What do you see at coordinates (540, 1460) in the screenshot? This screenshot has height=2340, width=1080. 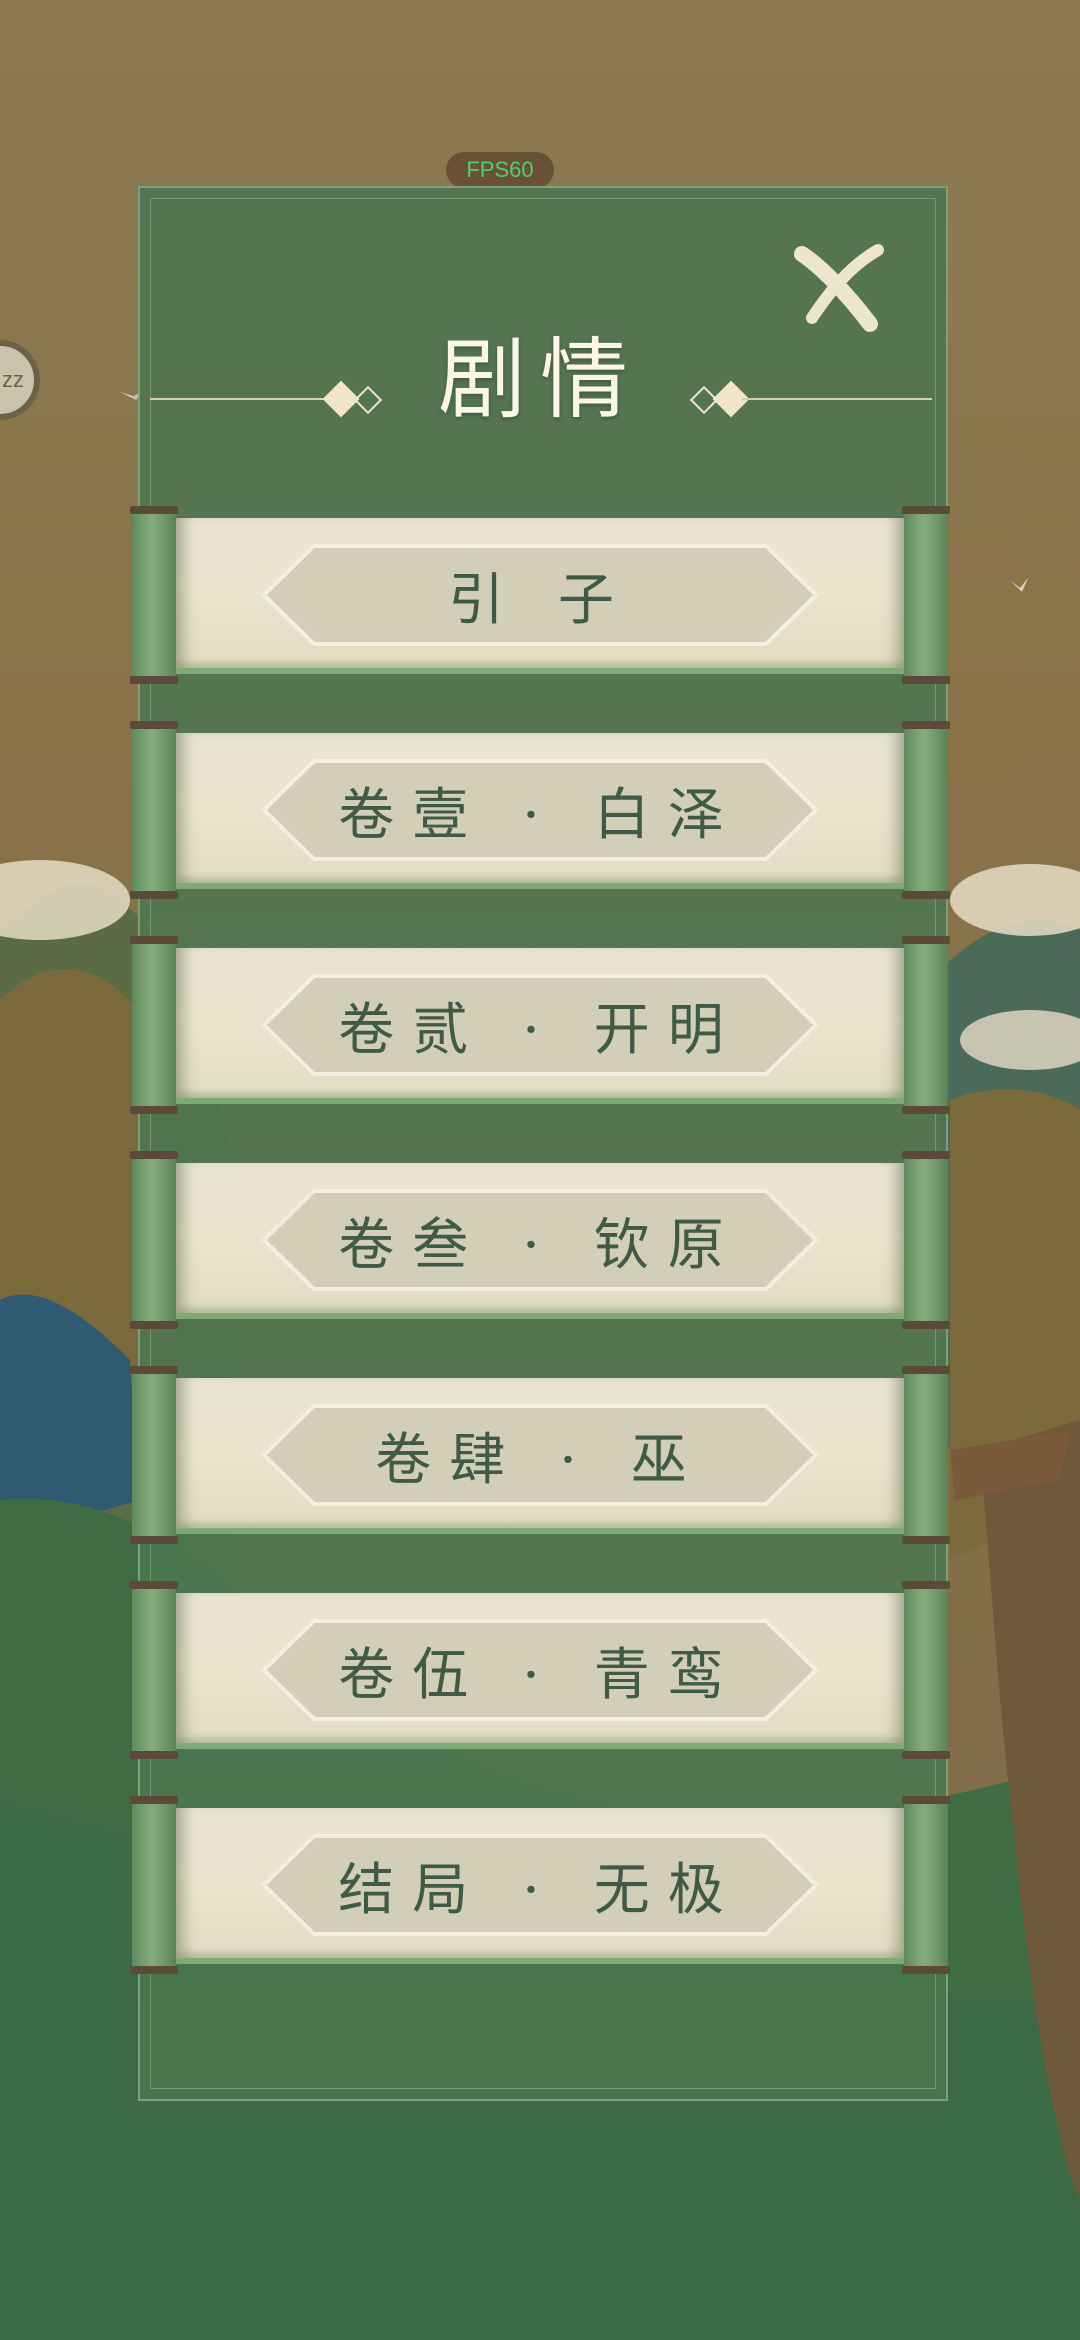 I see `chapter-label: 卷肆 · 巫` at bounding box center [540, 1460].